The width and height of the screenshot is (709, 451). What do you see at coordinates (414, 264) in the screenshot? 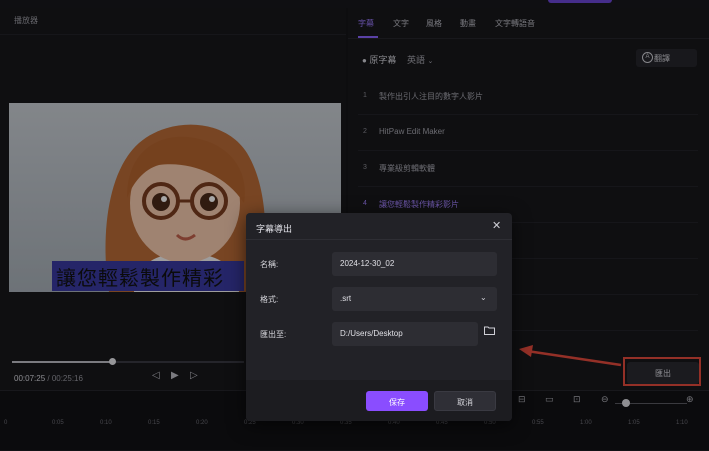
I see `name-field: 2024-12-30_02` at bounding box center [414, 264].